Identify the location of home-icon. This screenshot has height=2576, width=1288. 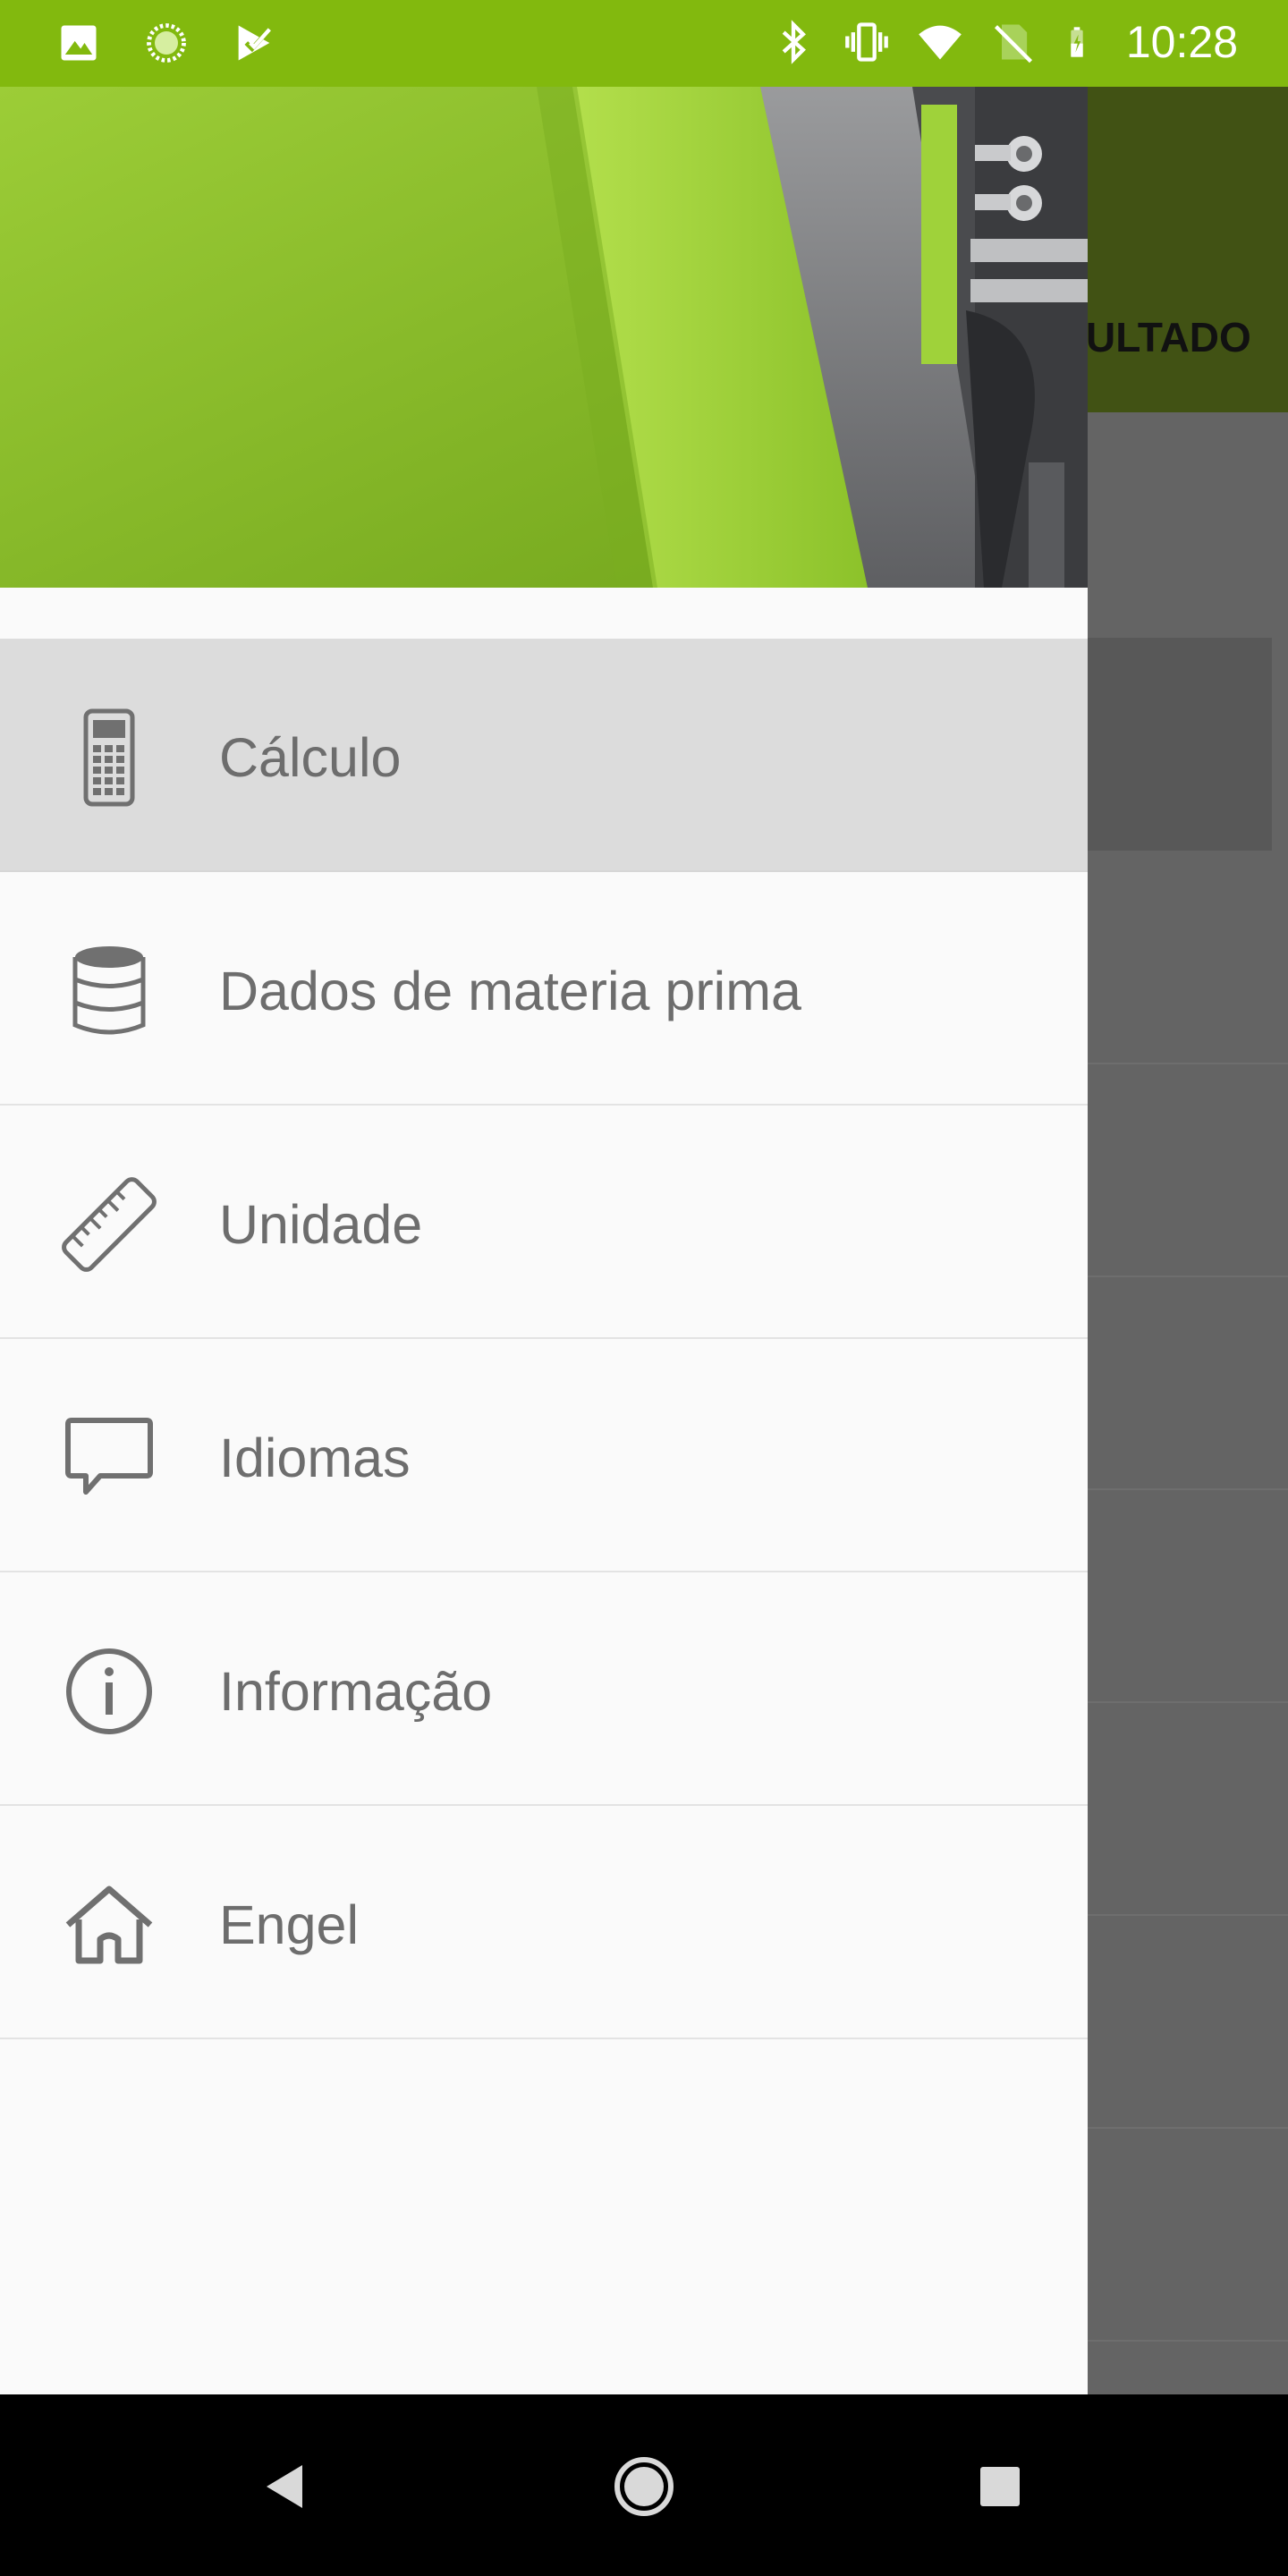
(109, 1924).